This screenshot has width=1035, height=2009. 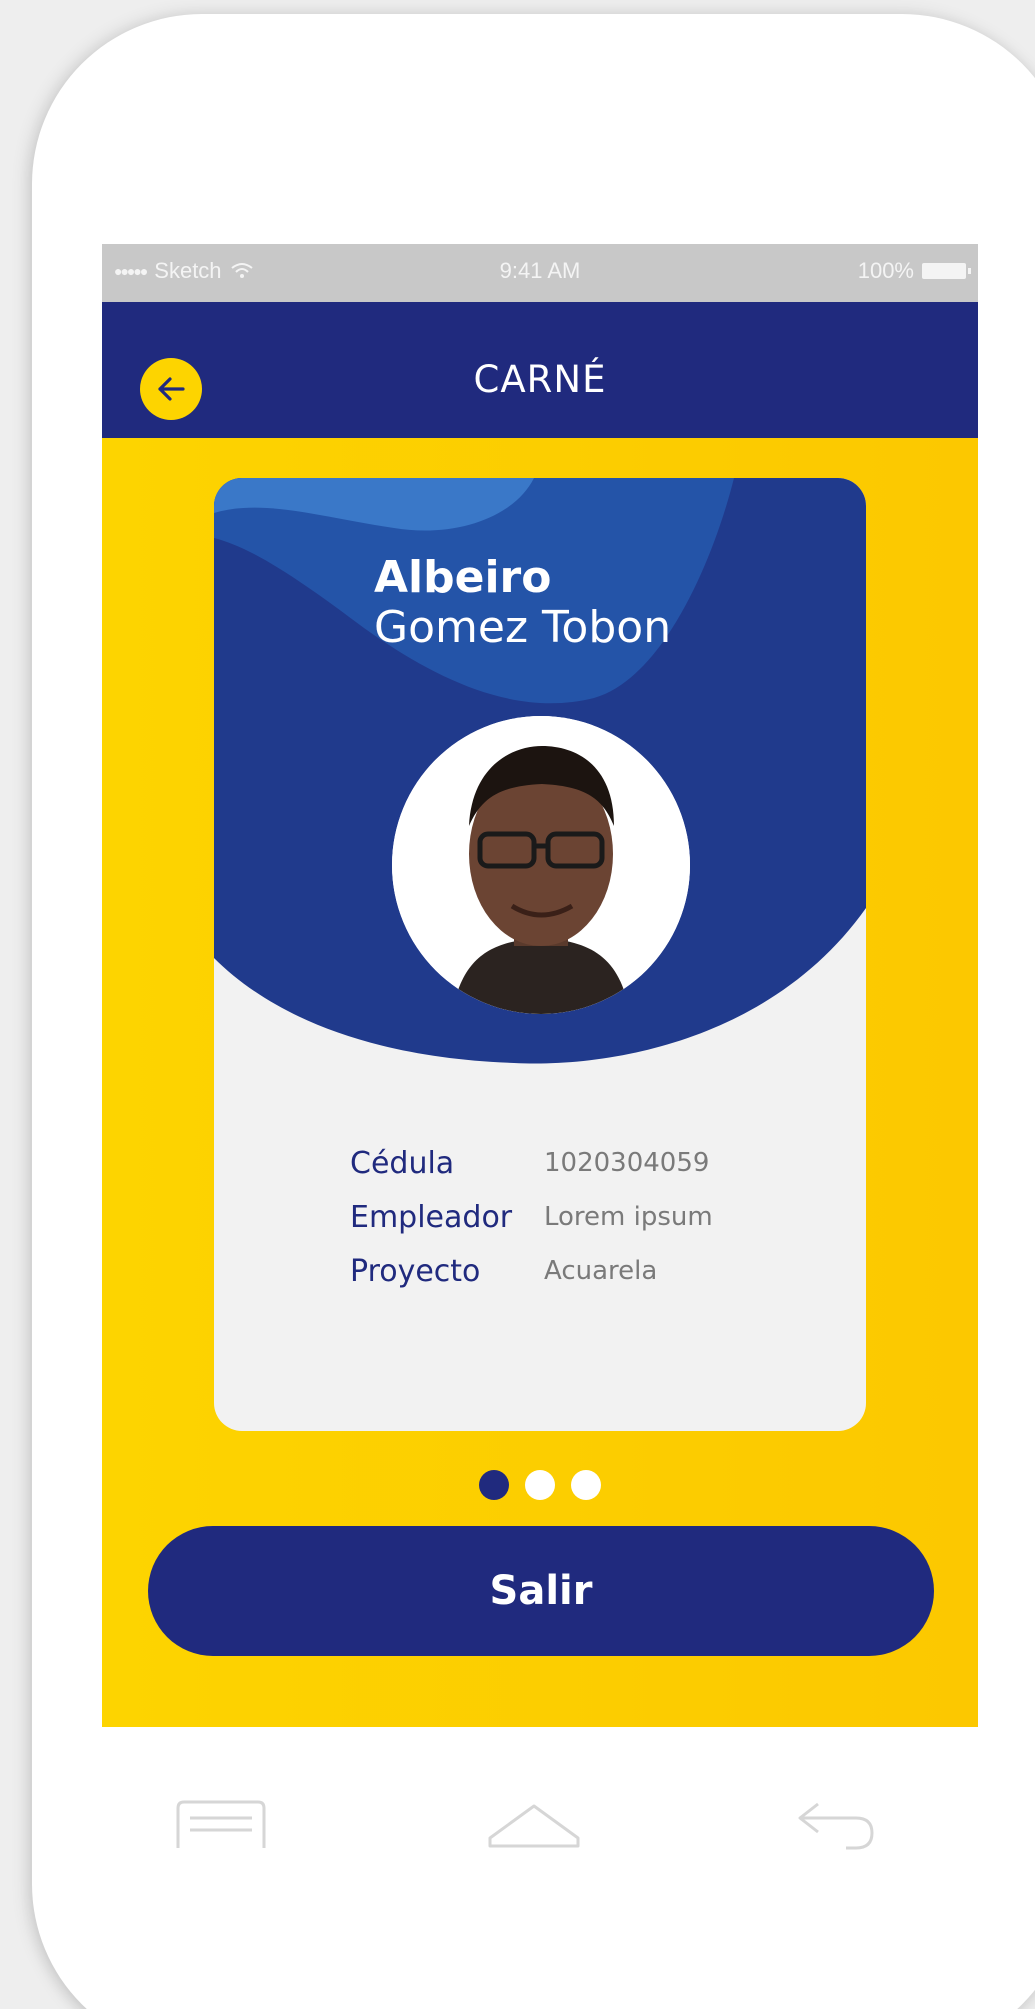 I want to click on user-photo, so click(x=541, y=865).